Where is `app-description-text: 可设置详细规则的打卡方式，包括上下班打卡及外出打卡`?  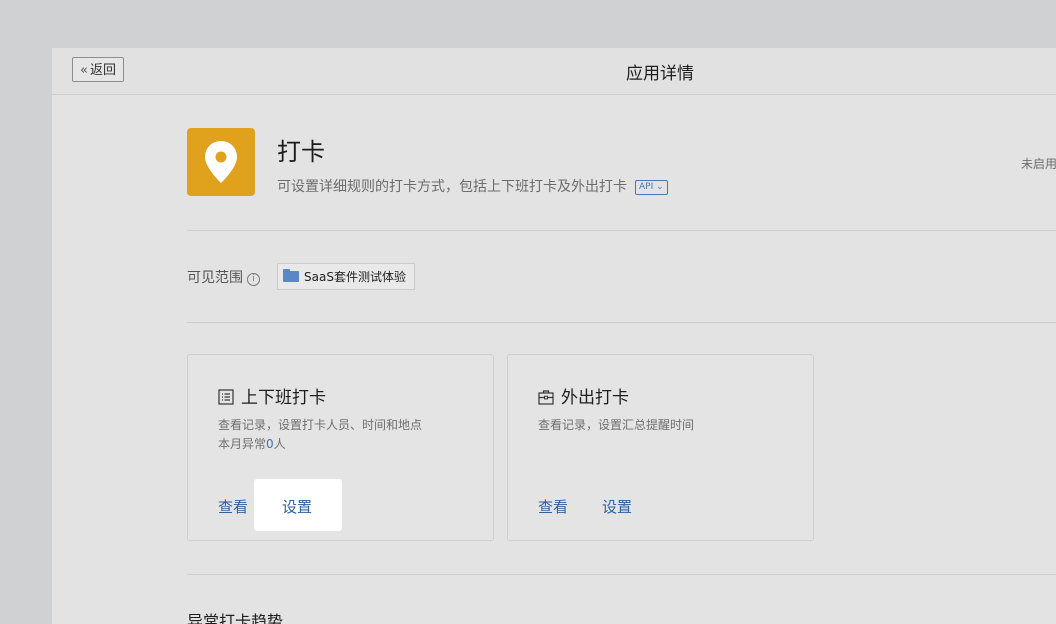 app-description-text: 可设置详细规则的打卡方式，包括上下班打卡及外出打卡 is located at coordinates (452, 187).